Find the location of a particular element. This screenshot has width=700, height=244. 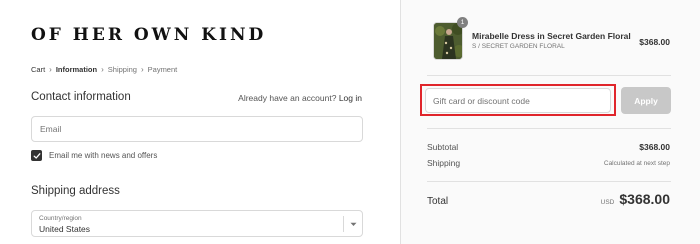

account-prompt: Already have an account? Log in is located at coordinates (300, 98).